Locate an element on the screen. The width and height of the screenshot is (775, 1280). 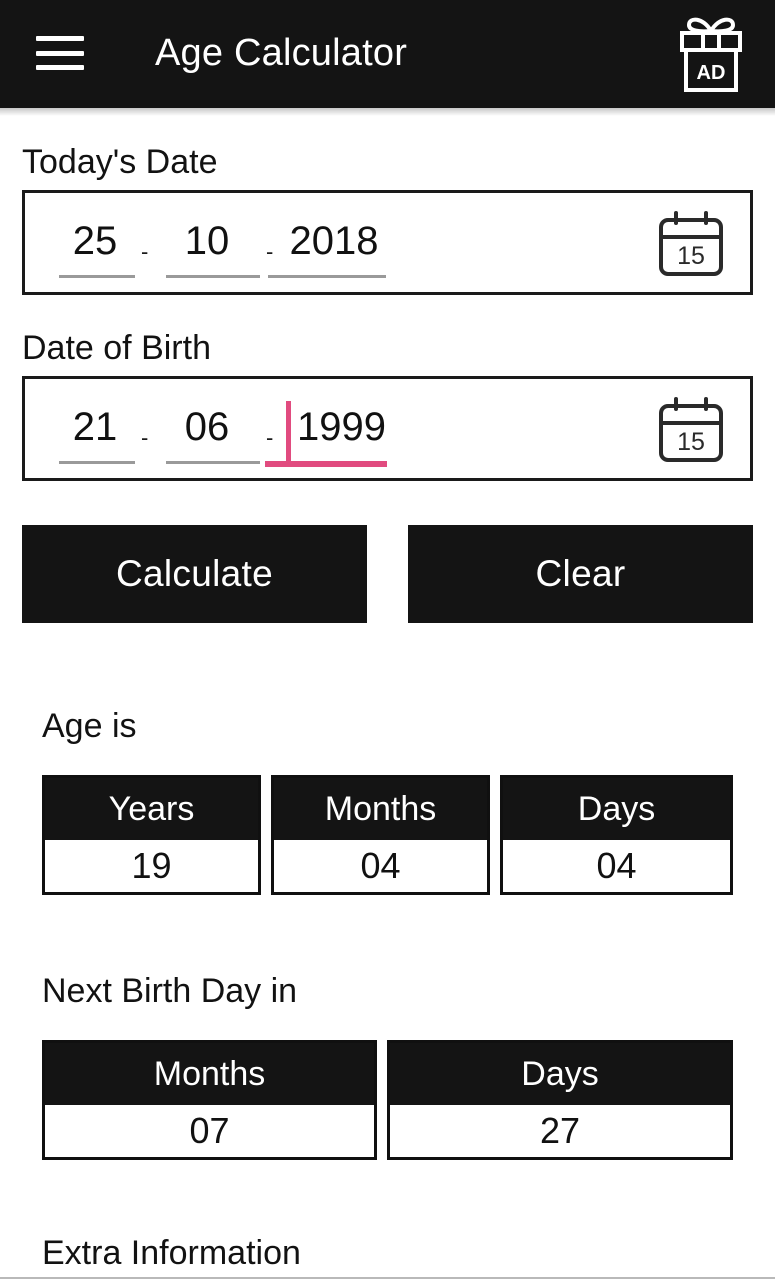
todays-date-day-underline is located at coordinates (97, 276).